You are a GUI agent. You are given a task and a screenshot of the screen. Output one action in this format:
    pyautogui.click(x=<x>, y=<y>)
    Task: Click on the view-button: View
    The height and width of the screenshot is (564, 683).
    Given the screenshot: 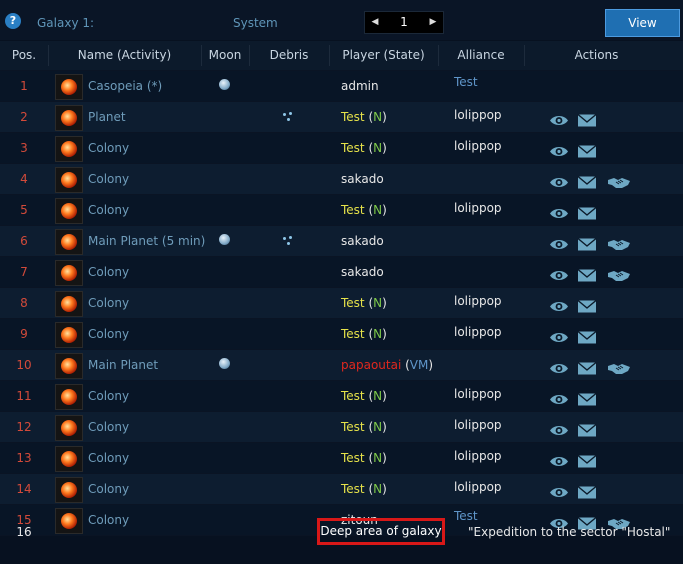 What is the action you would take?
    pyautogui.click(x=642, y=23)
    